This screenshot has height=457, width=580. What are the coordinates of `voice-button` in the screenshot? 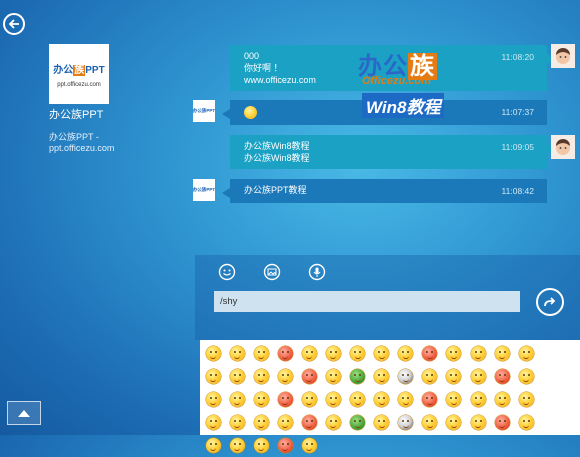 It's located at (317, 272).